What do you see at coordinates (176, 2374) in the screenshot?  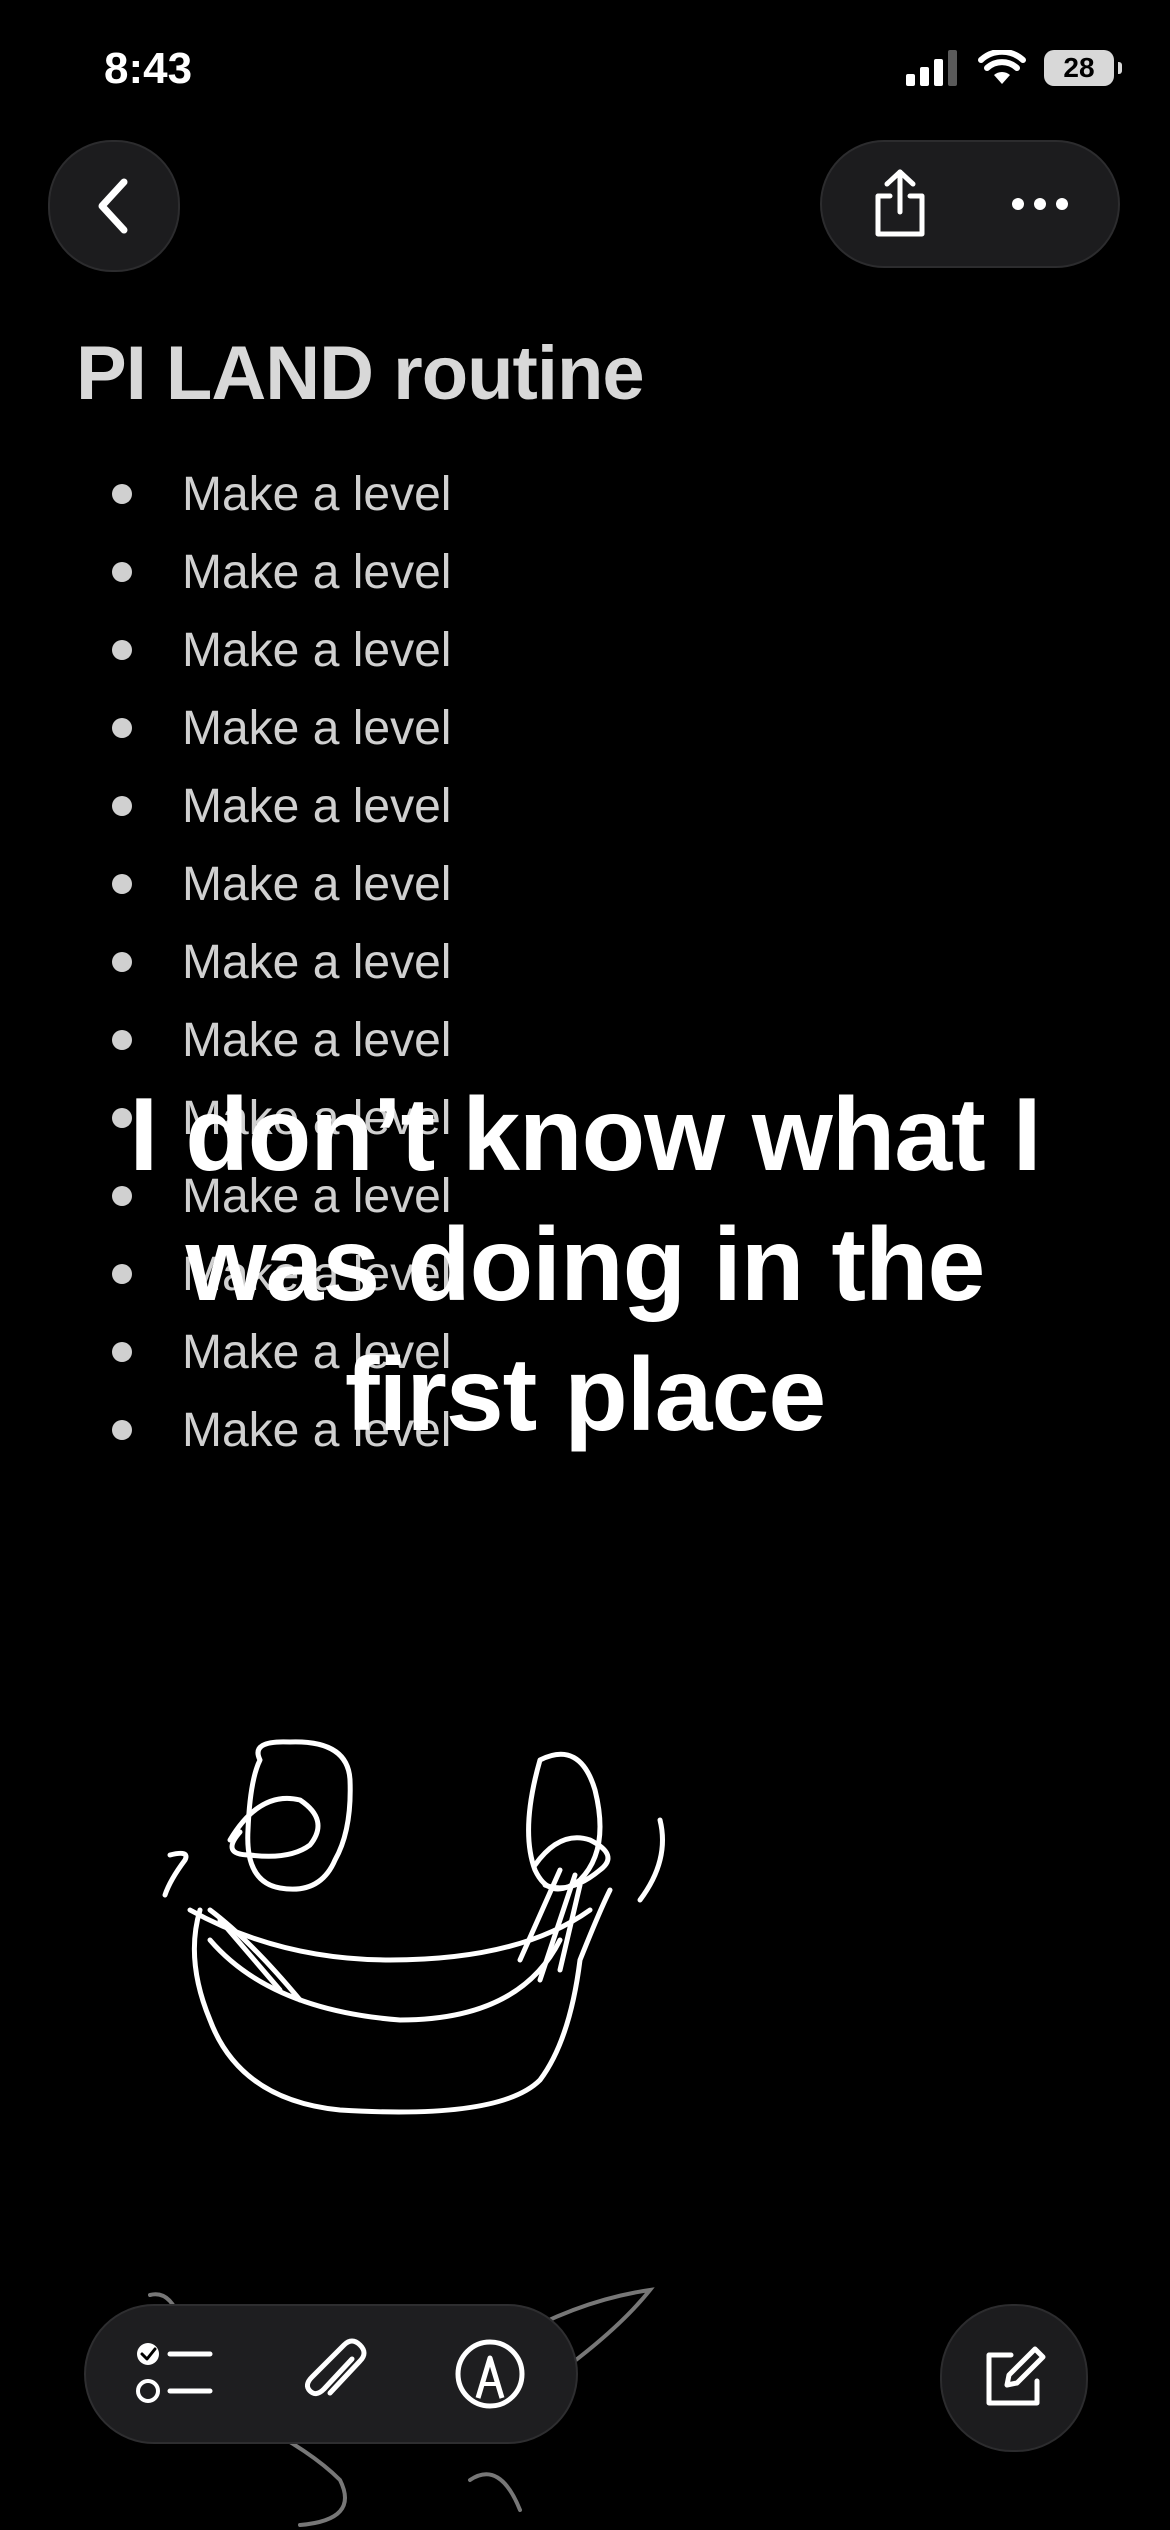 I see `checklist-icon` at bounding box center [176, 2374].